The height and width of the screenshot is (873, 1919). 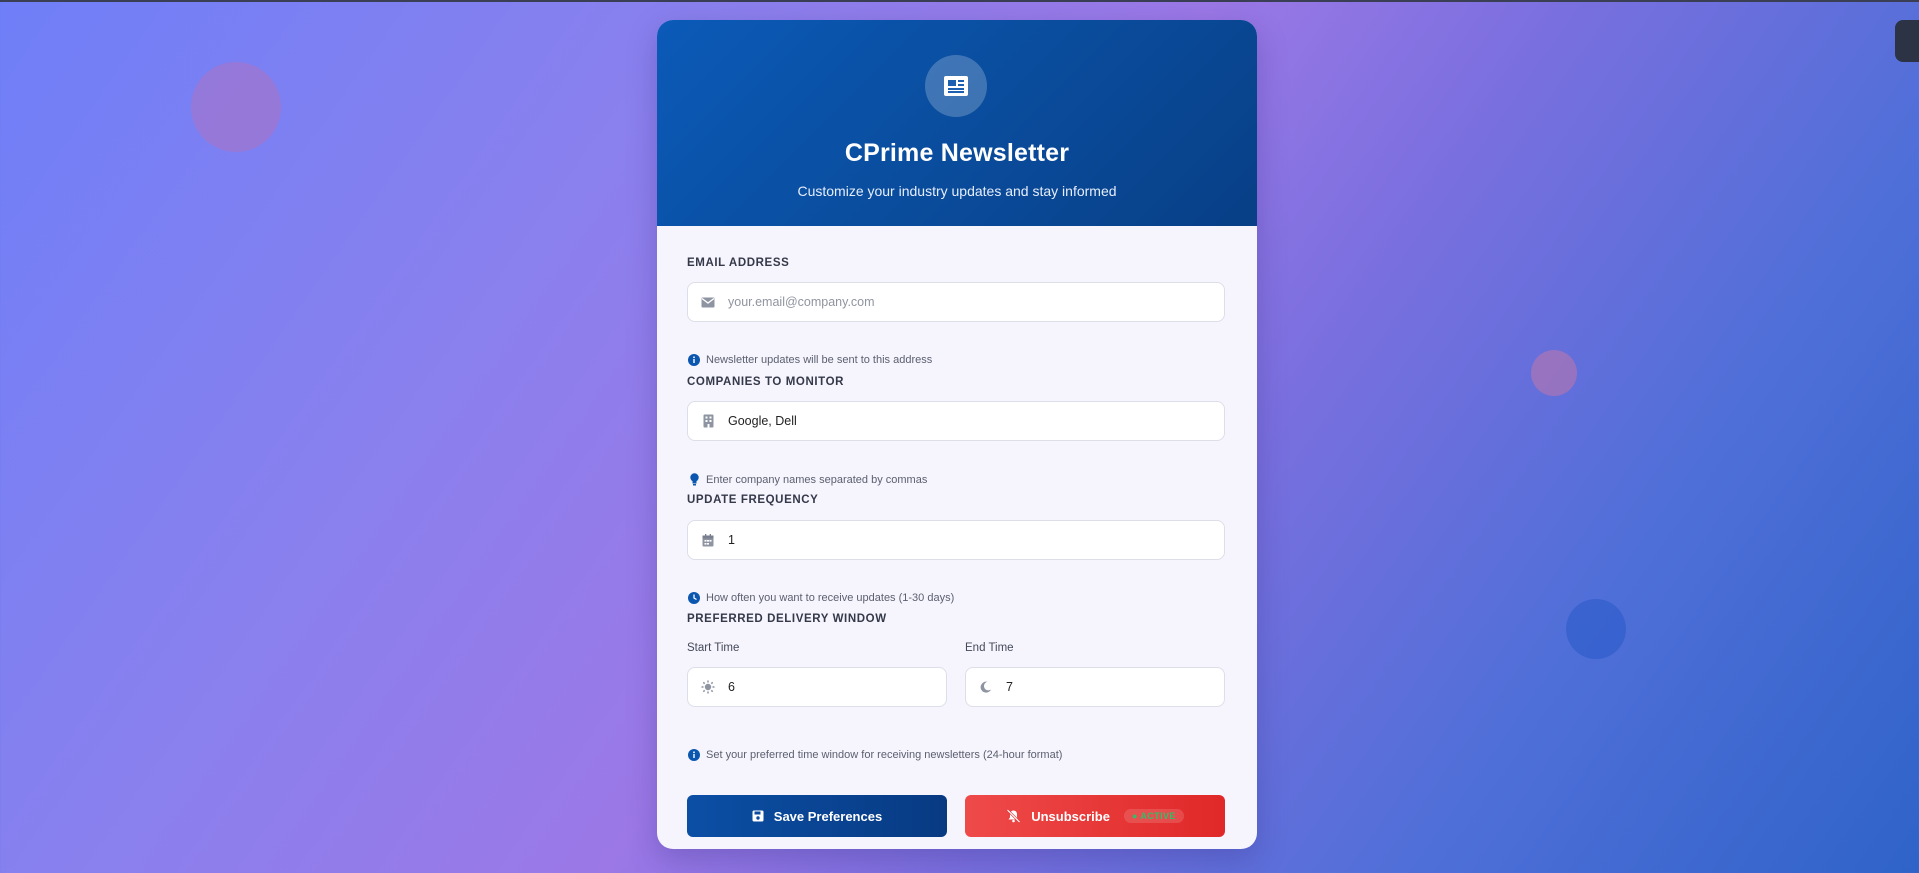 What do you see at coordinates (956, 302) in the screenshot?
I see `email-field: your.email@company.com` at bounding box center [956, 302].